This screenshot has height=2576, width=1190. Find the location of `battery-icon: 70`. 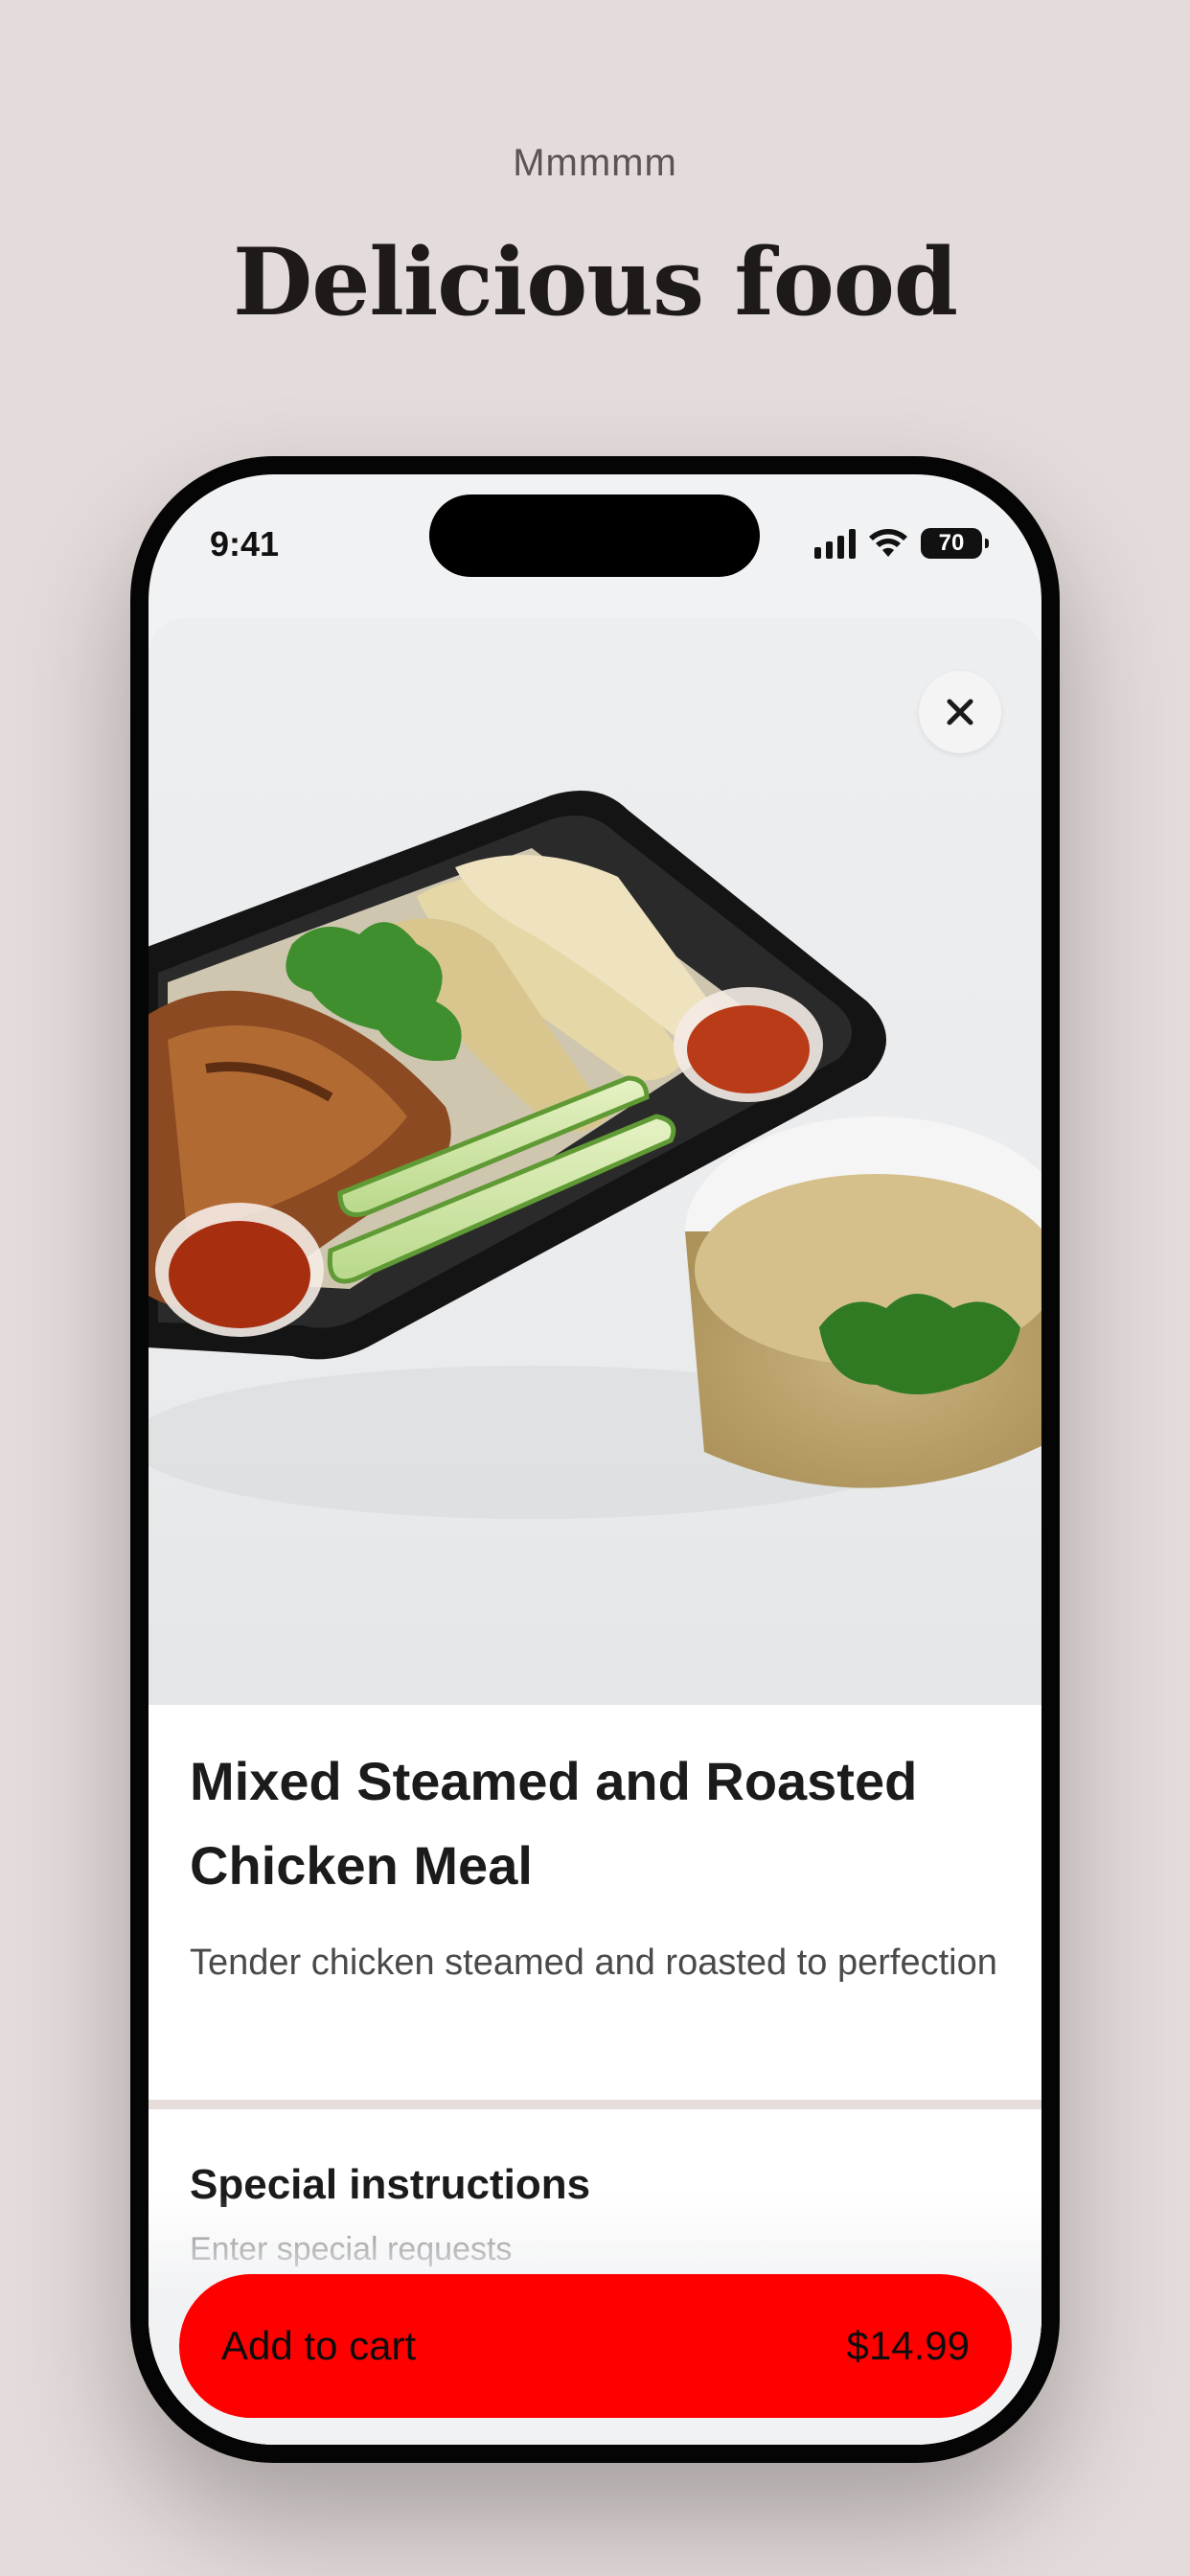

battery-icon: 70 is located at coordinates (955, 543).